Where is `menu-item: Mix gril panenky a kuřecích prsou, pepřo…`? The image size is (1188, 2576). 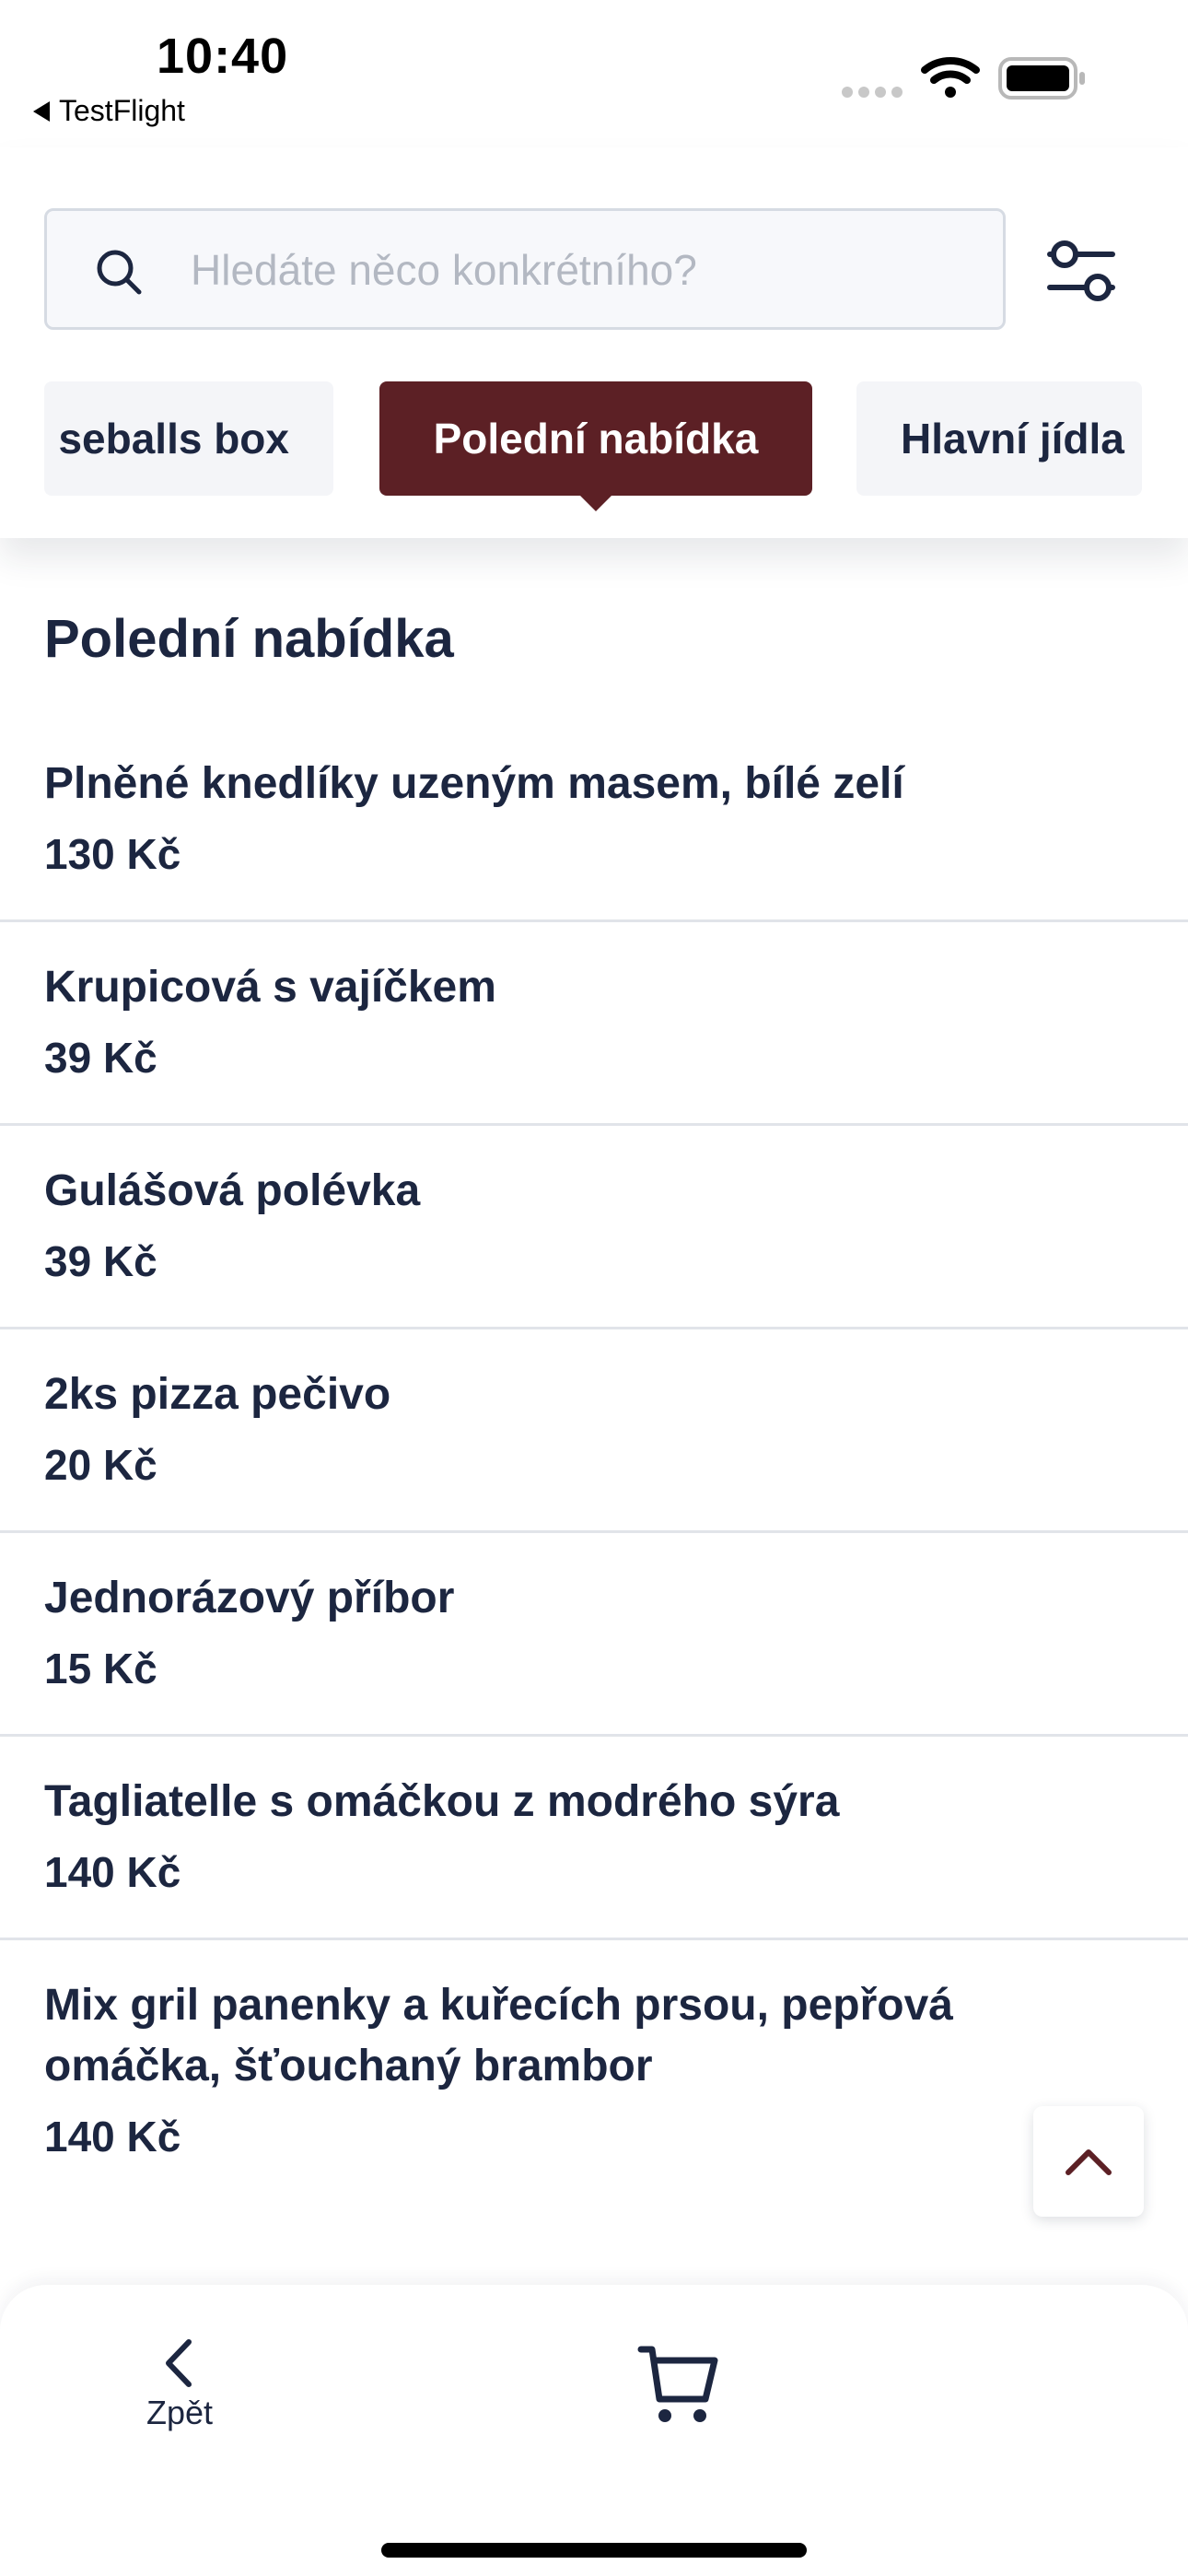 menu-item: Mix gril panenky a kuřecích prsou, pepřo… is located at coordinates (594, 2071).